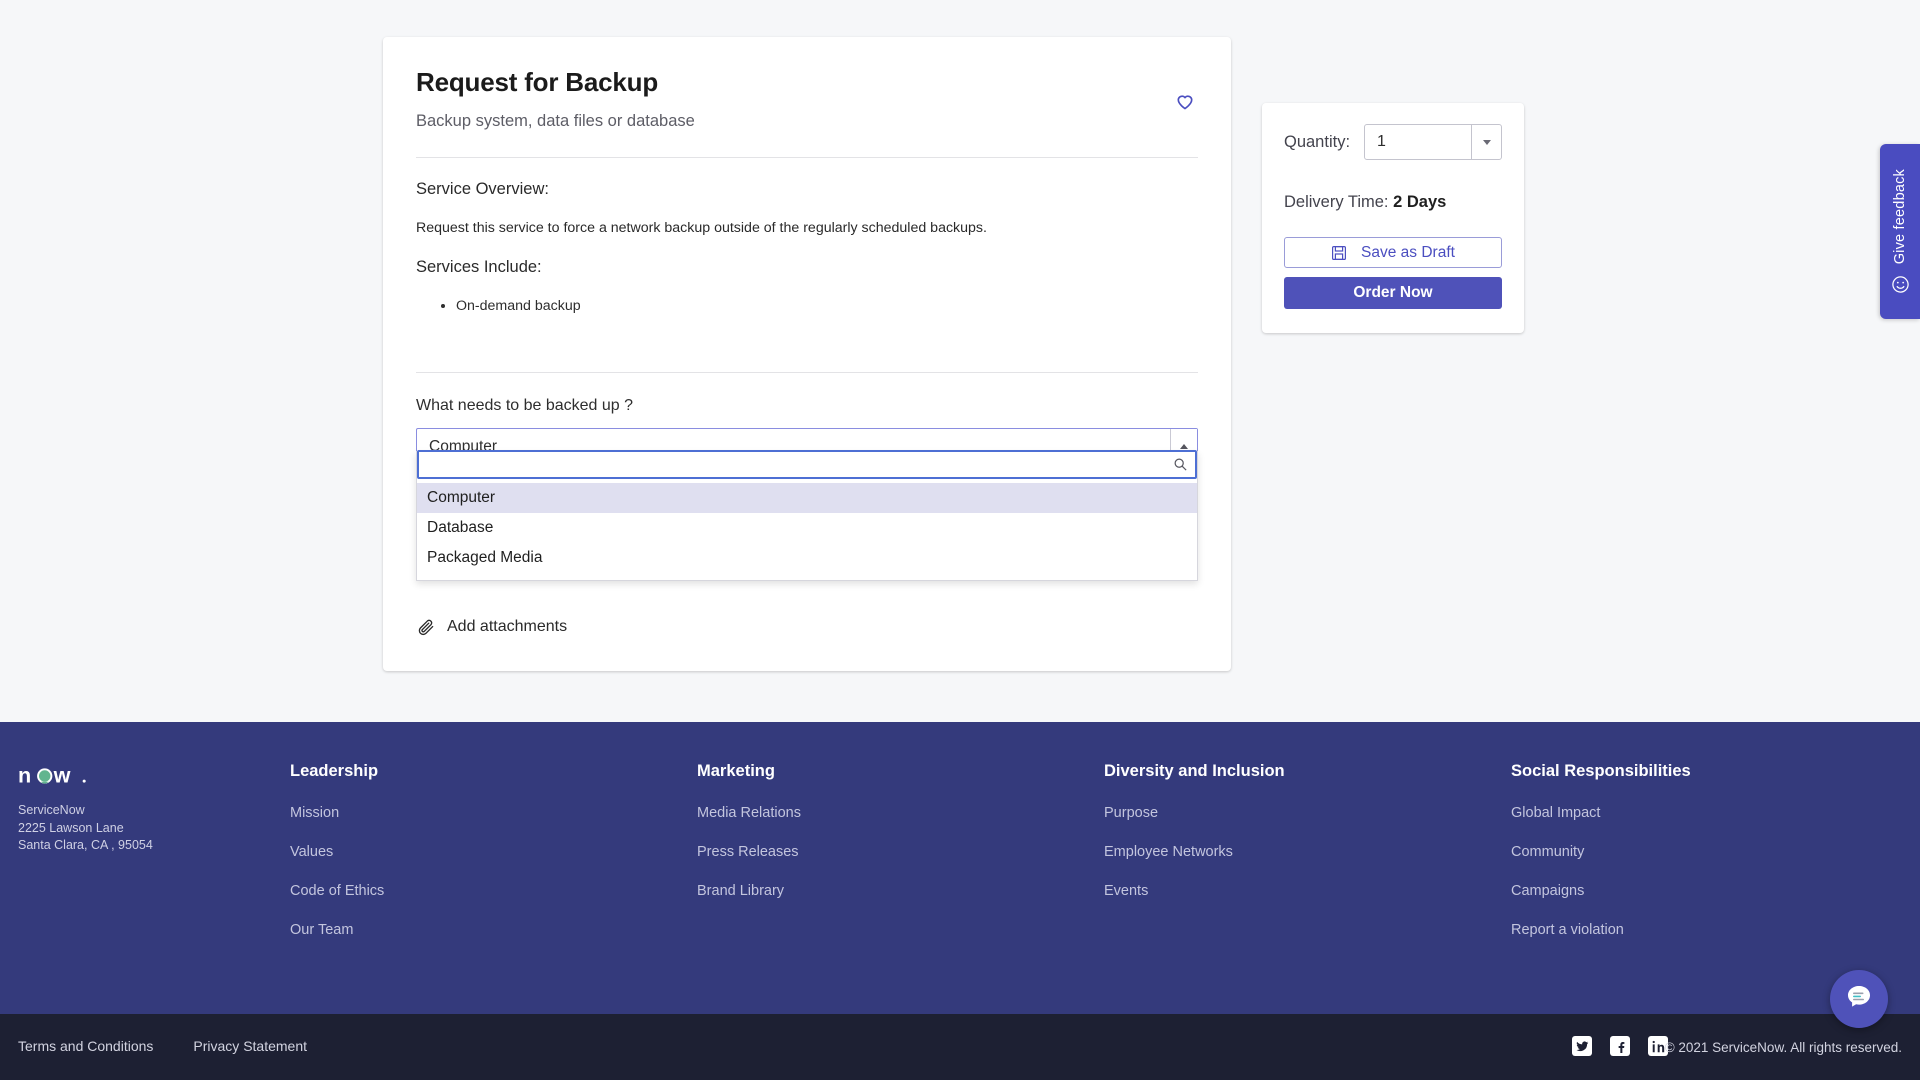 The image size is (1920, 1080). What do you see at coordinates (736, 771) in the screenshot?
I see `footer-column-title: Marketing` at bounding box center [736, 771].